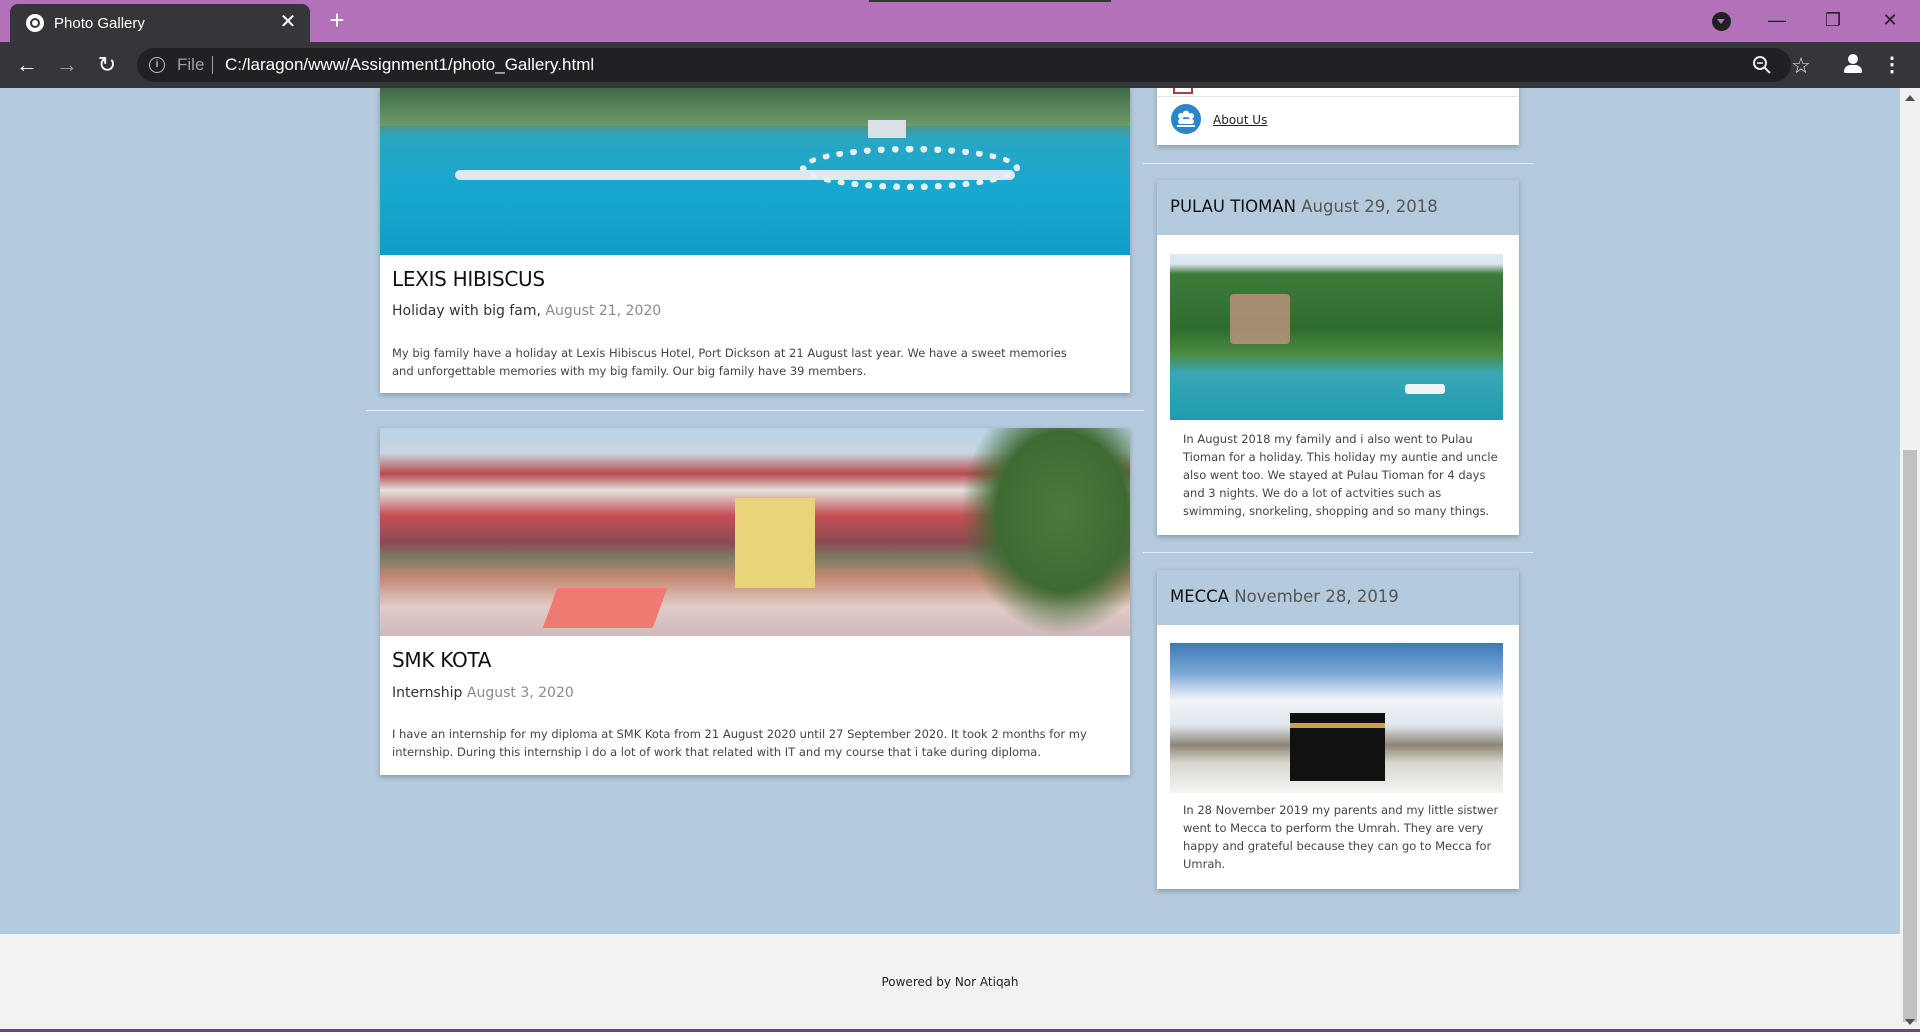 This screenshot has height=1032, width=1920. I want to click on post-subtitle-text: Internship, so click(427, 693).